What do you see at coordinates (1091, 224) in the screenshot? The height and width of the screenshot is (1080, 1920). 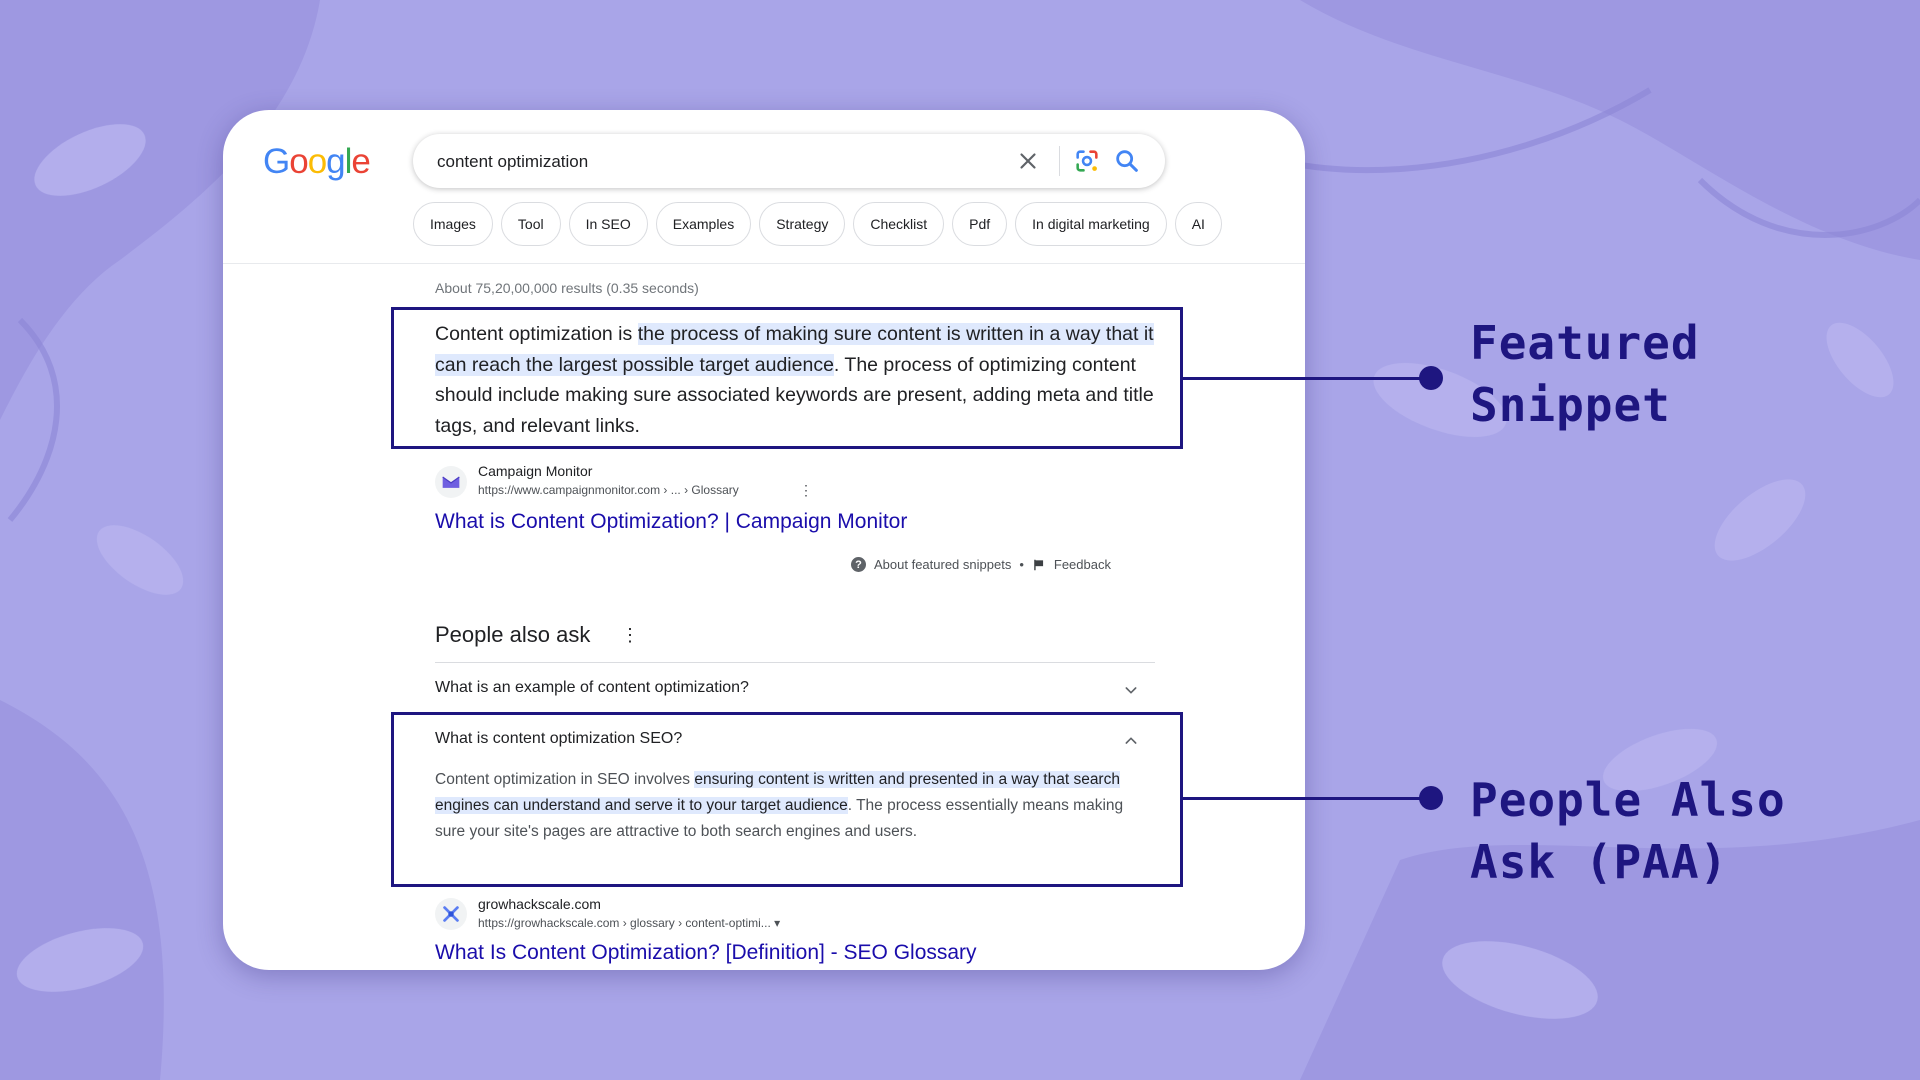 I see `chip-in-digital-marketing: In digital marketing` at bounding box center [1091, 224].